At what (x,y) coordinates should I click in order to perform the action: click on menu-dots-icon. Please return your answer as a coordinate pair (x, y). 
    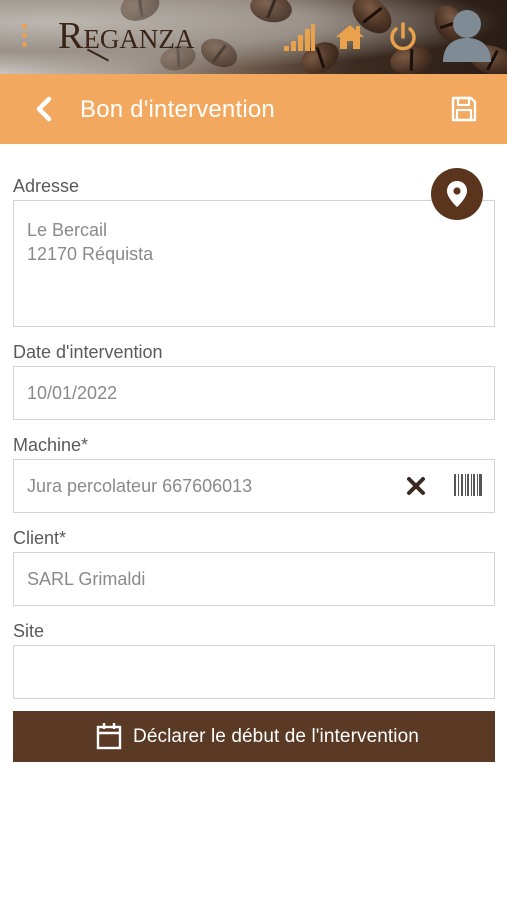
    Looking at the image, I should click on (25, 37).